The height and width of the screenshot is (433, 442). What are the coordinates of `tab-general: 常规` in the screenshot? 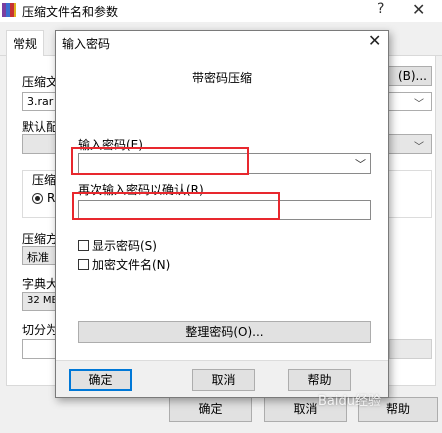 It's located at (25, 43).